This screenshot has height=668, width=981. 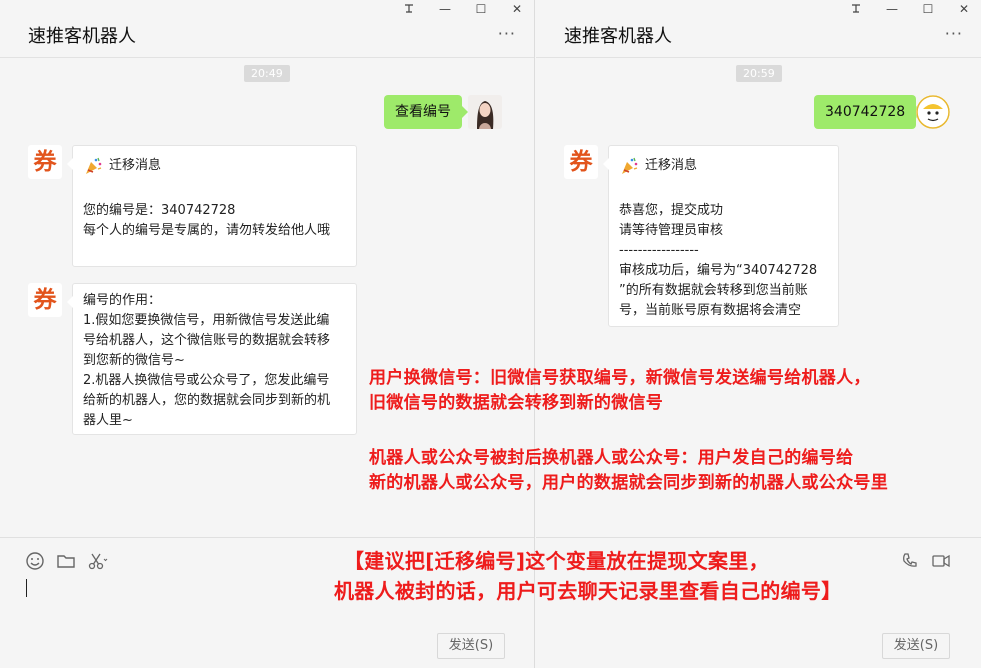 I want to click on card-line: ”的所有数据就会转移到您当前账, so click(x=713, y=290).